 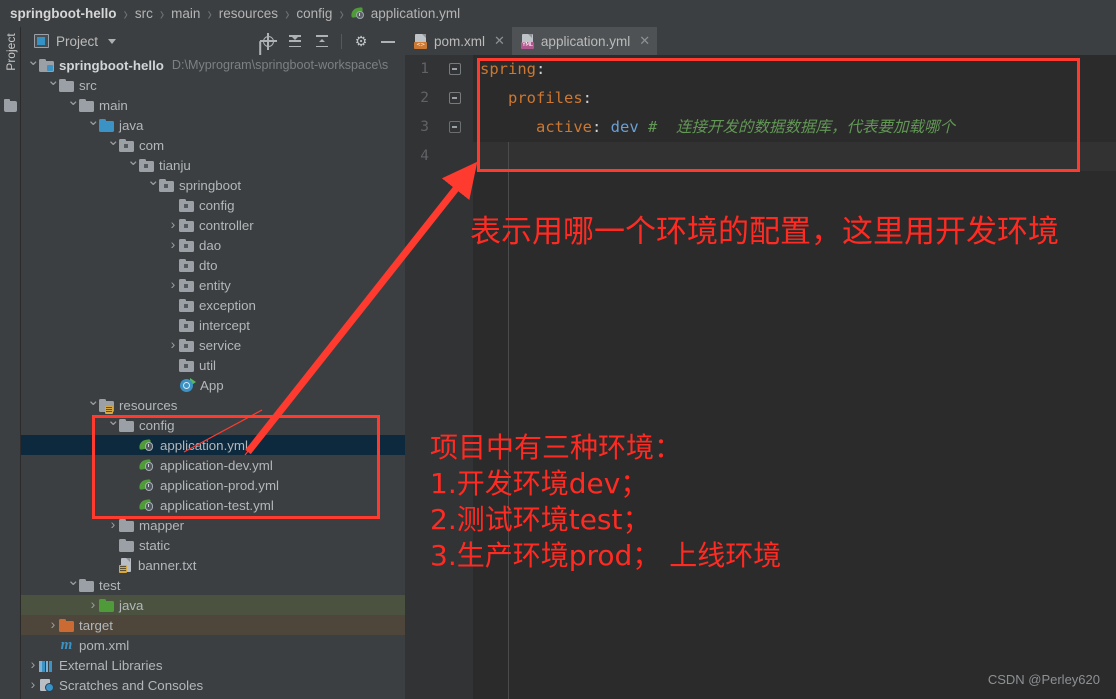 I want to click on yaml-comment: # 连接开发的数据数据库，代表要加载哪个, so click(x=797, y=127).